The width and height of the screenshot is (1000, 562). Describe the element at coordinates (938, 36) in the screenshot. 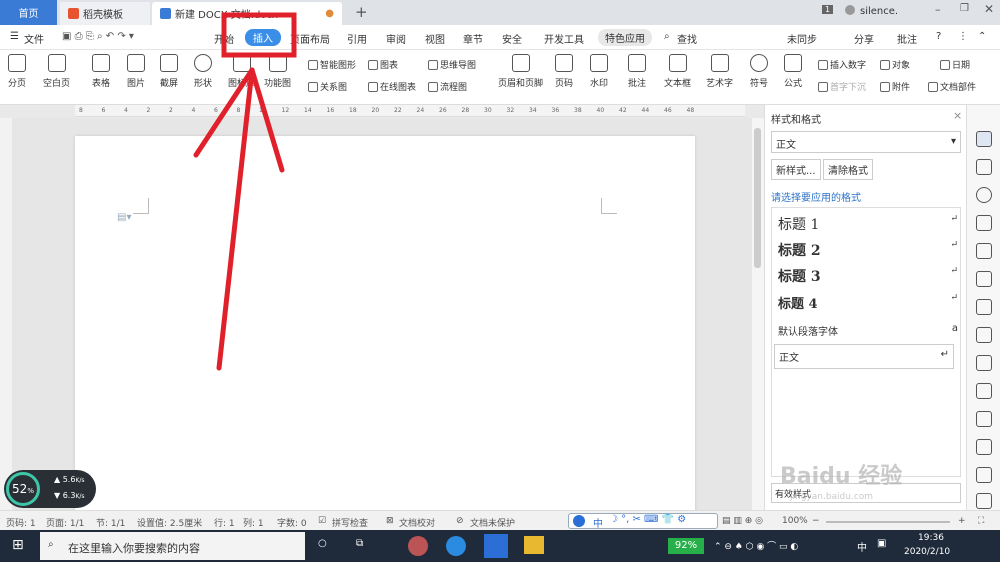

I see `help-icon: ?` at that location.